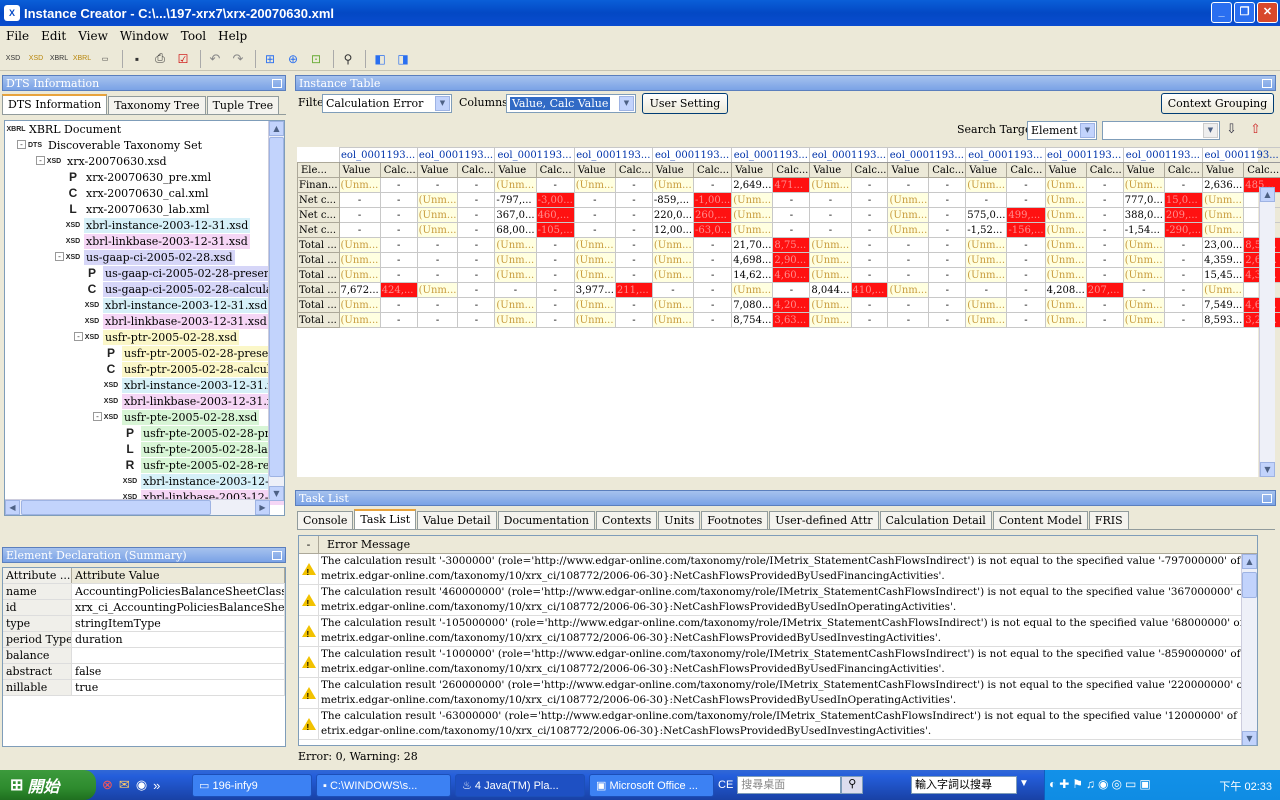 This screenshot has width=1280, height=800. Describe the element at coordinates (309, 544) in the screenshot. I see `severity-column-header: -` at that location.